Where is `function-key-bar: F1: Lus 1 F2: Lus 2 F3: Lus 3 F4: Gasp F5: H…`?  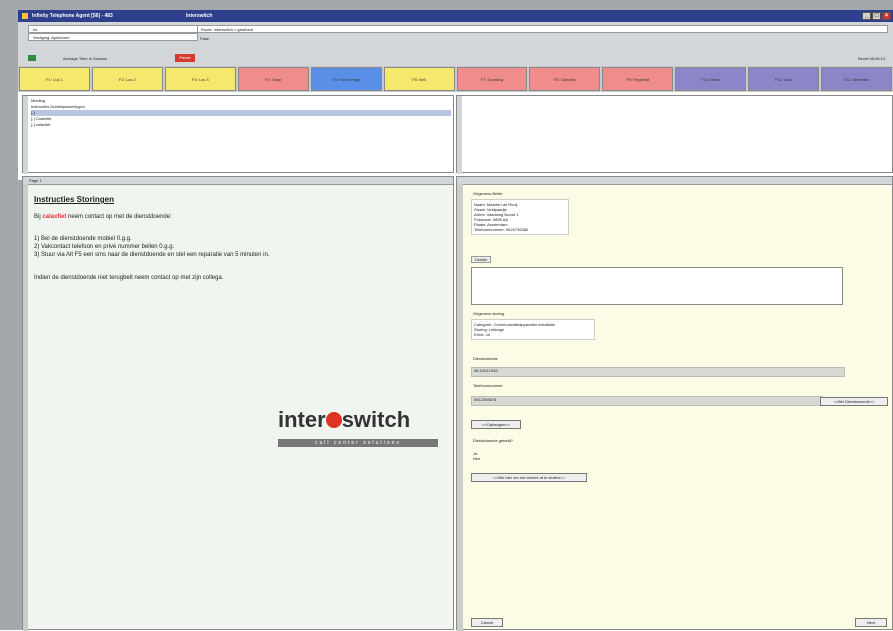
function-key-bar: F1: Lus 1 F2: Lus 2 F3: Lus 3 F4: Gasp F5: H… is located at coordinates (455, 79).